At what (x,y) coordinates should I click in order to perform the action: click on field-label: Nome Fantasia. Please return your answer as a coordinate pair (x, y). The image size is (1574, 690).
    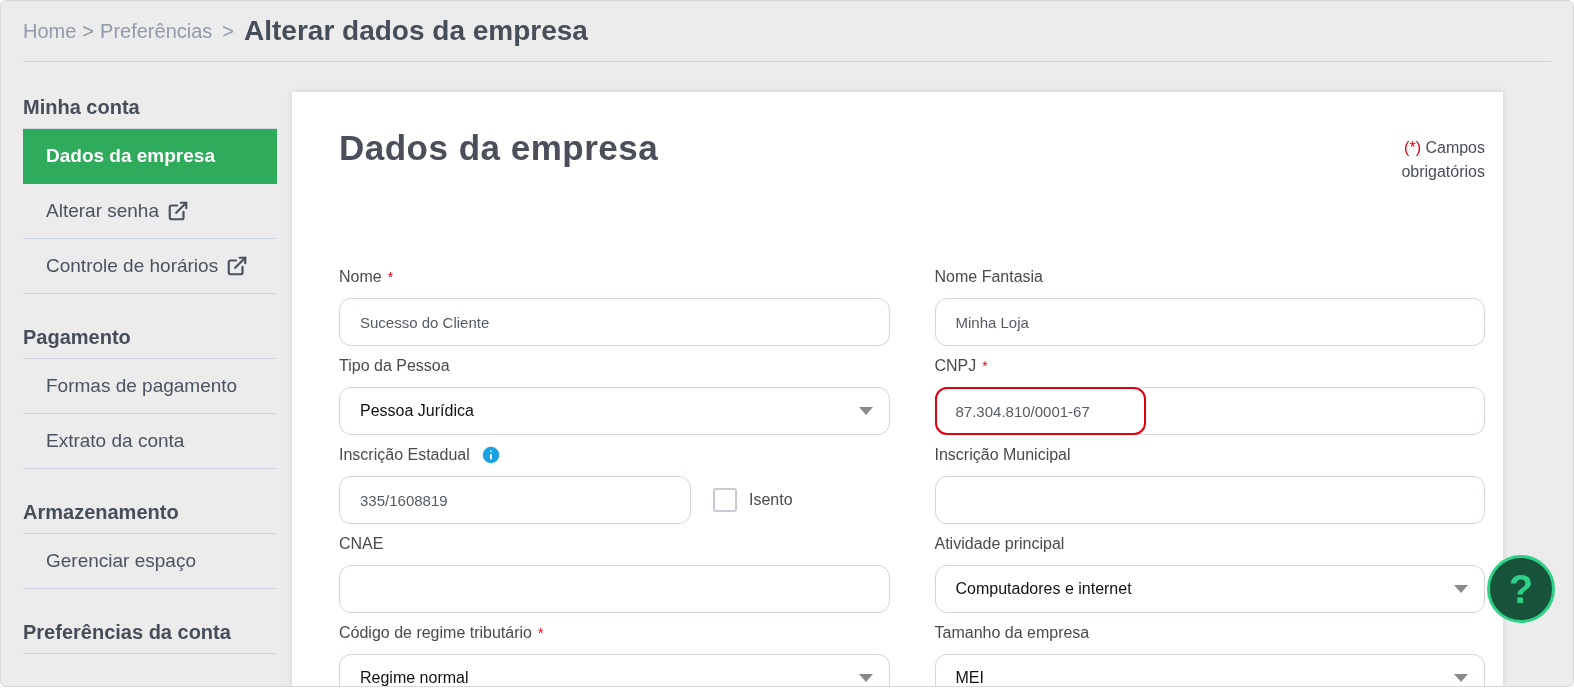
    Looking at the image, I should click on (988, 277).